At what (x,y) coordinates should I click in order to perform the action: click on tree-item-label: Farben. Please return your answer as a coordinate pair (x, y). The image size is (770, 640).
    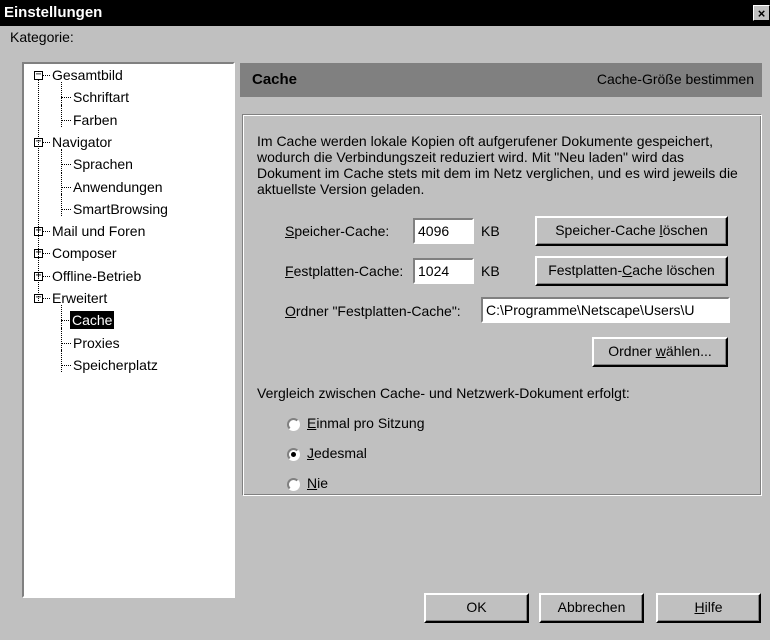
    Looking at the image, I should click on (95, 119).